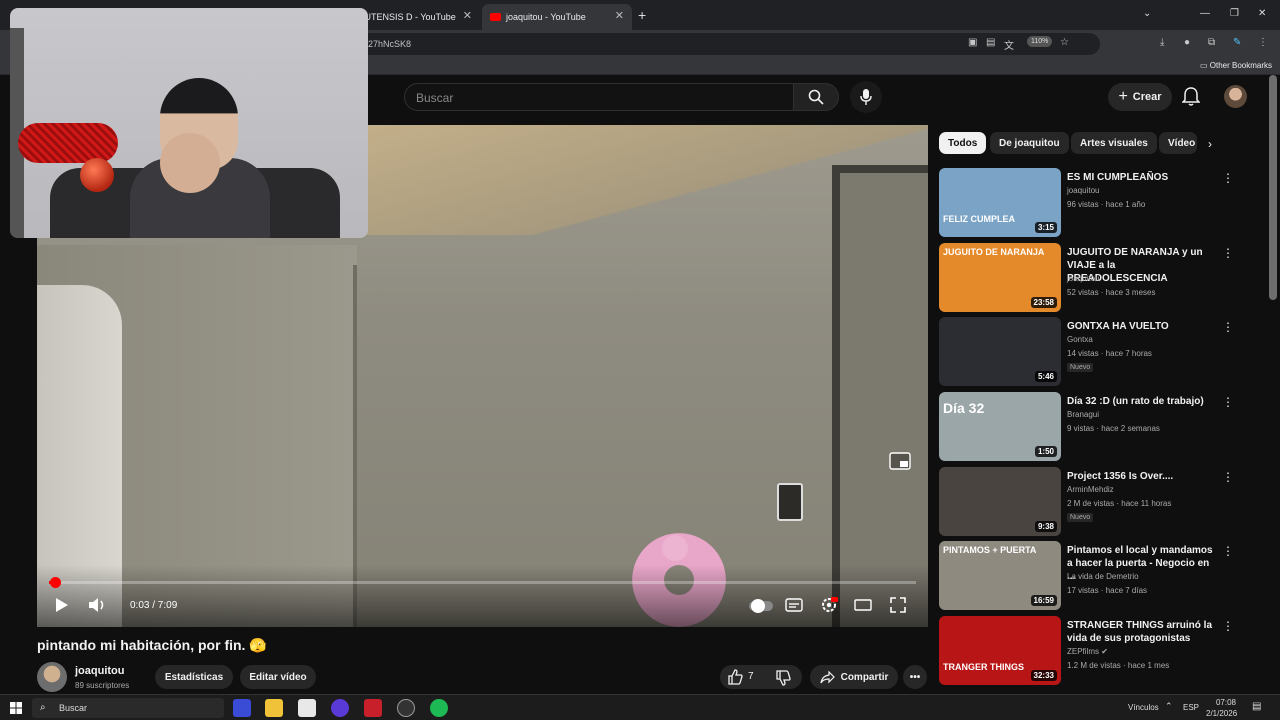  What do you see at coordinates (866, 97) in the screenshot?
I see `voice-search-button` at bounding box center [866, 97].